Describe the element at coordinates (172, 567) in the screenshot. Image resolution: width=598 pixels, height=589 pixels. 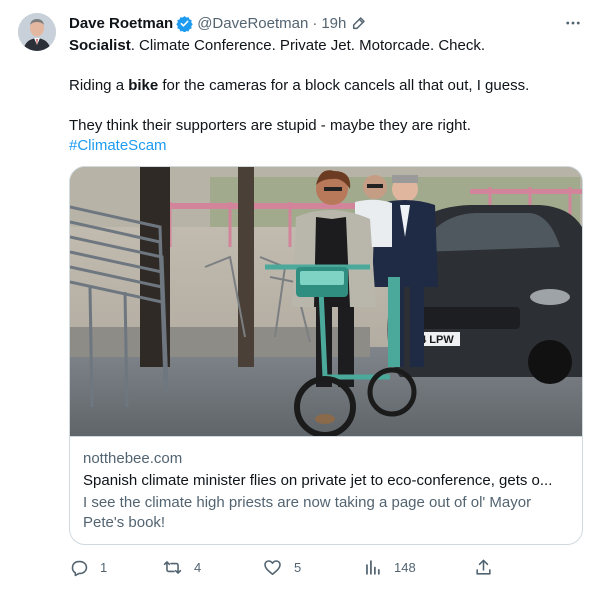
I see `repost-icon` at that location.